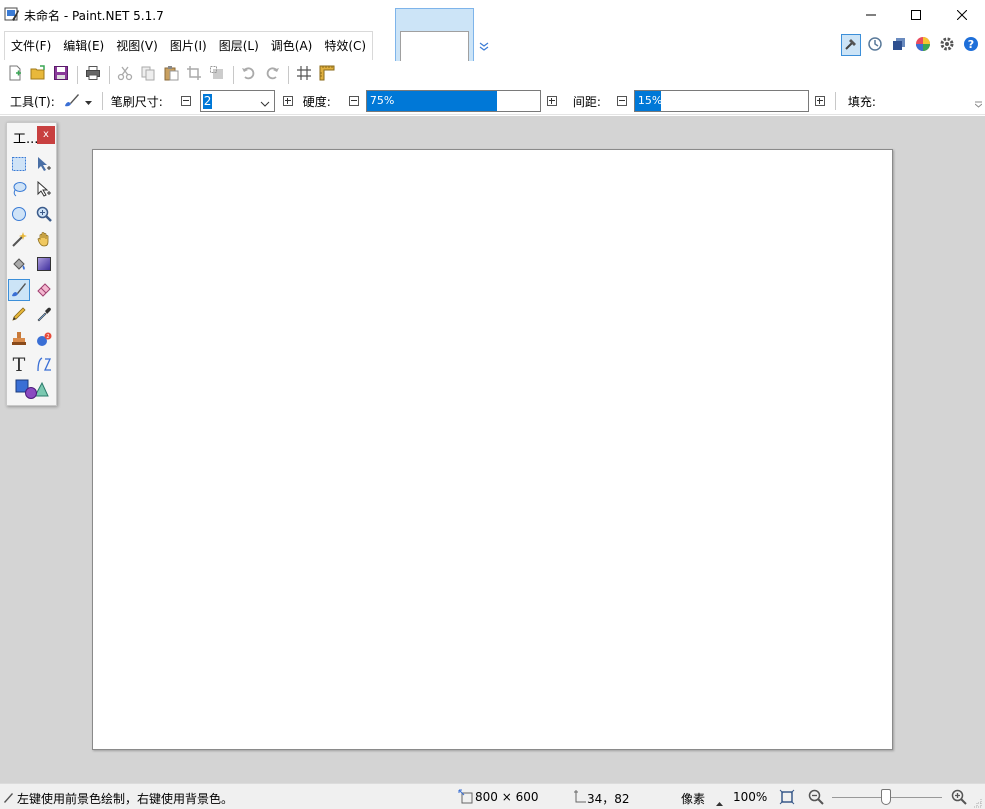  What do you see at coordinates (977, 803) in the screenshot?
I see `resize-grip-icon` at bounding box center [977, 803].